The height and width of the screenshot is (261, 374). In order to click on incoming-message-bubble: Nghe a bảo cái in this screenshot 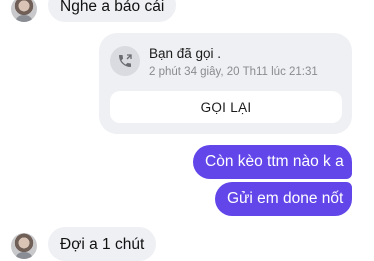, I will do `click(112, 11)`.